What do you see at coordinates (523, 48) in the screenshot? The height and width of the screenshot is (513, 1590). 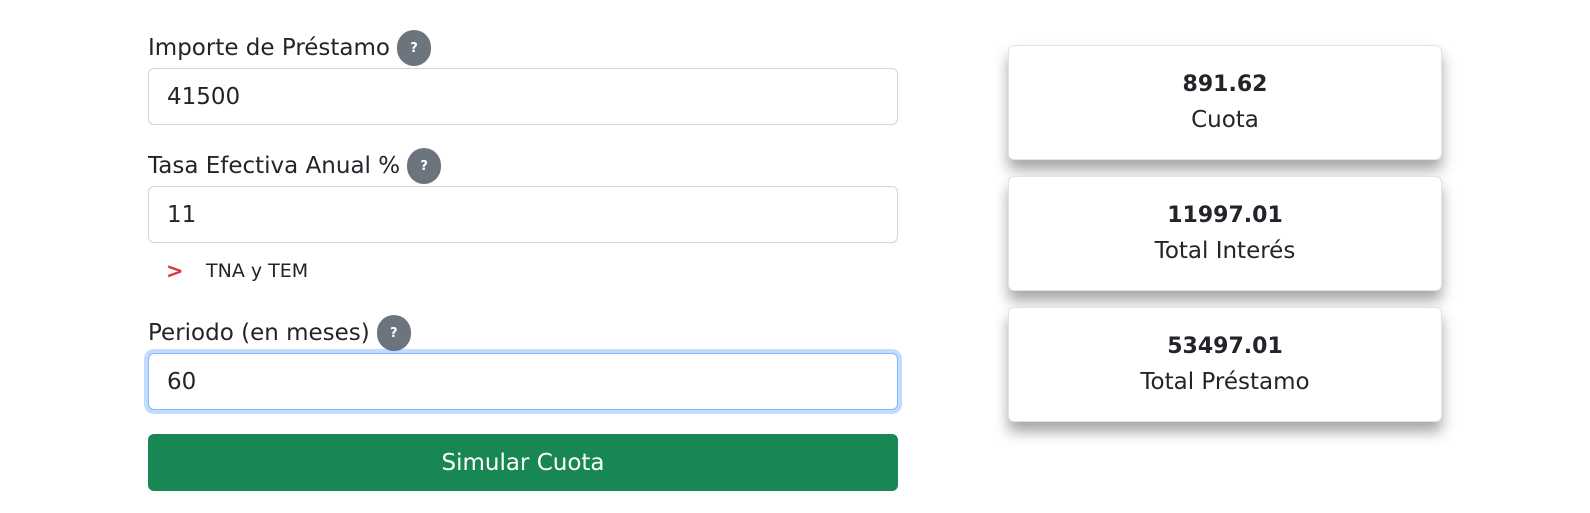 I see `loan-amount-label-row: Importe de Préstamo ?` at bounding box center [523, 48].